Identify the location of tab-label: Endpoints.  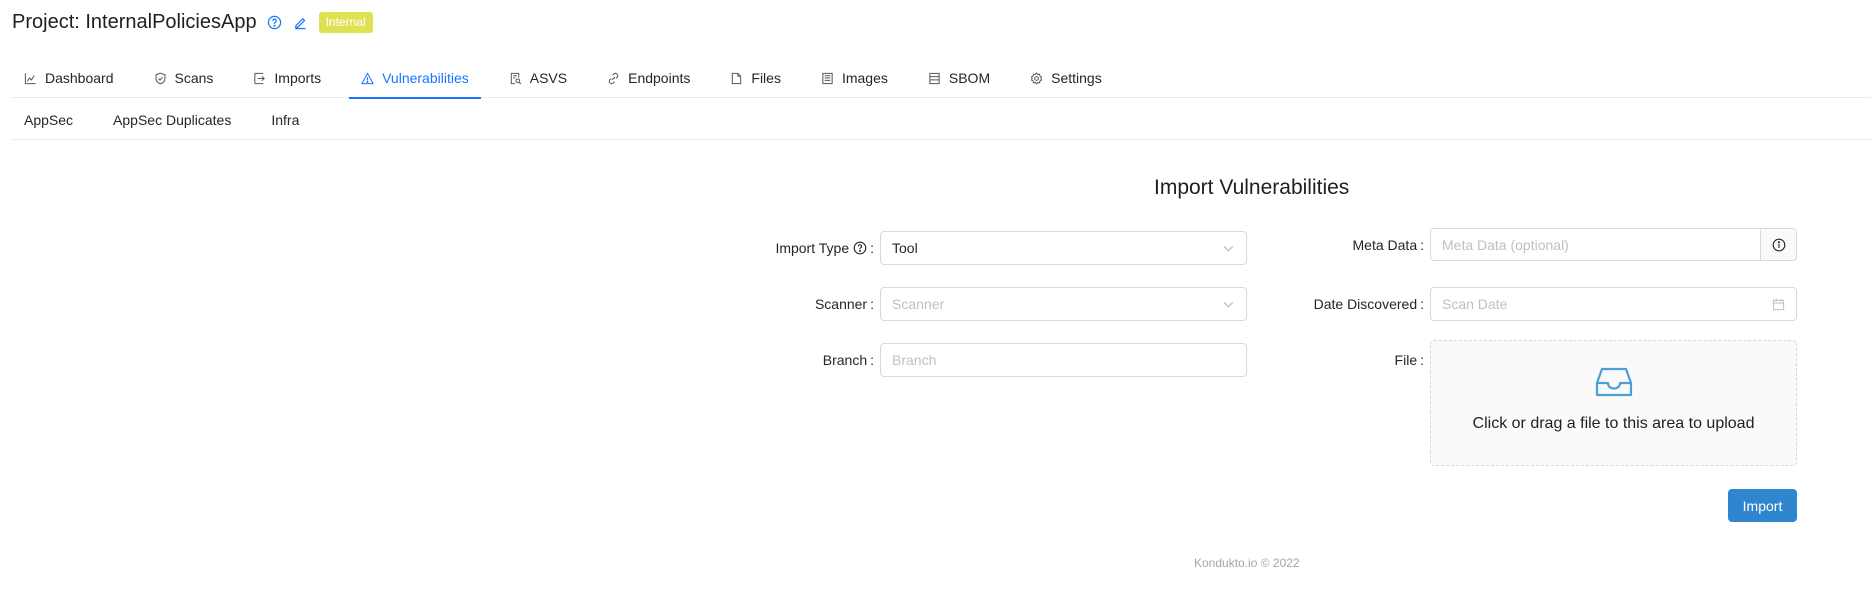
(659, 78).